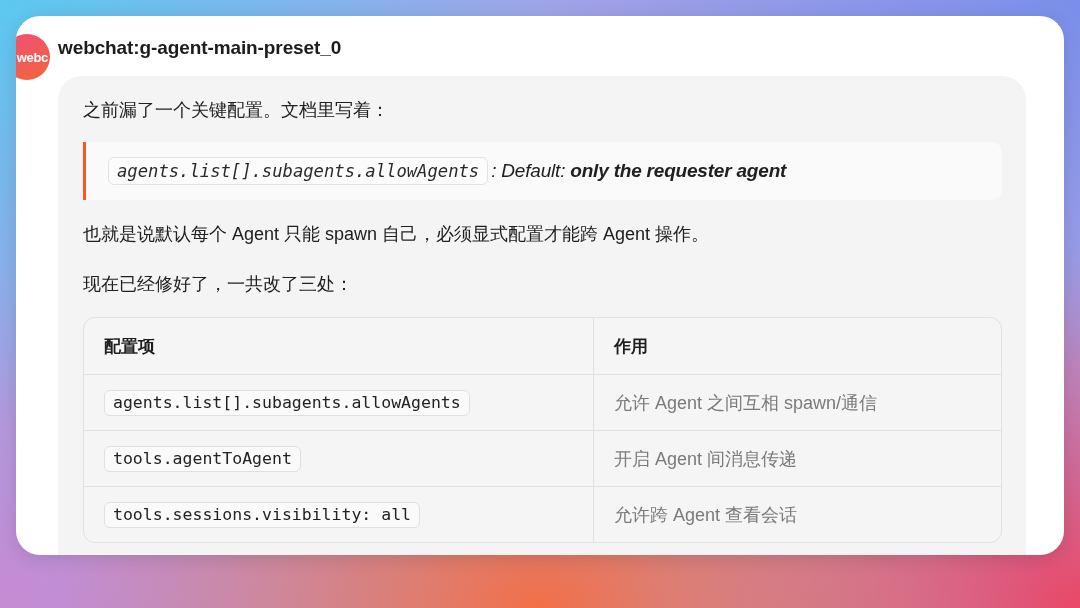  What do you see at coordinates (396, 234) in the screenshot?
I see `message-text: 也就是说默认每个 Agent 只能 spawn 自己，必须显式配置才能跨 Agent 操作。` at bounding box center [396, 234].